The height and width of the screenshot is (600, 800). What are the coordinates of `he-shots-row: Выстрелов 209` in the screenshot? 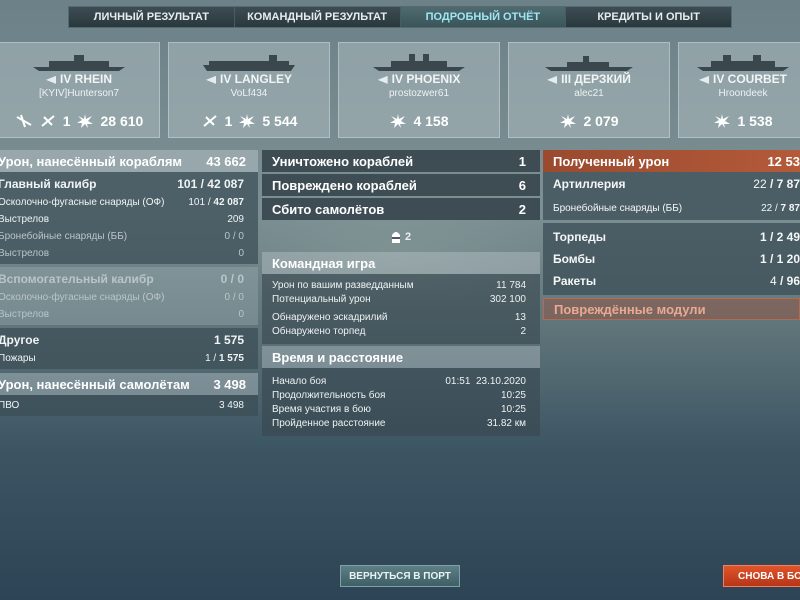 It's located at (129, 219).